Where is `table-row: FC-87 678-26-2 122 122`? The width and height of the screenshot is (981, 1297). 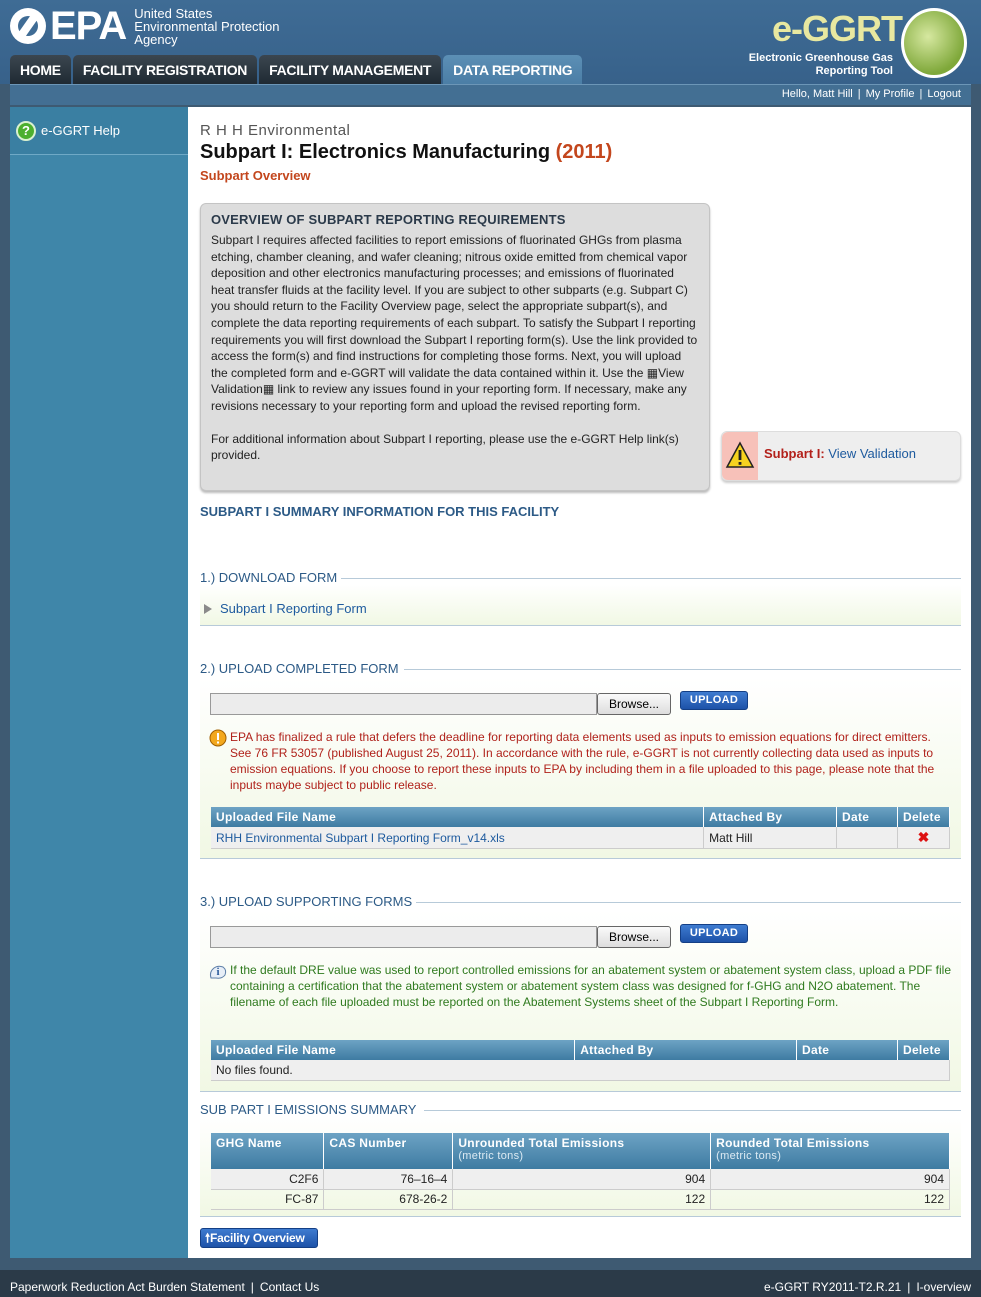 table-row: FC-87 678-26-2 122 122 is located at coordinates (580, 1199).